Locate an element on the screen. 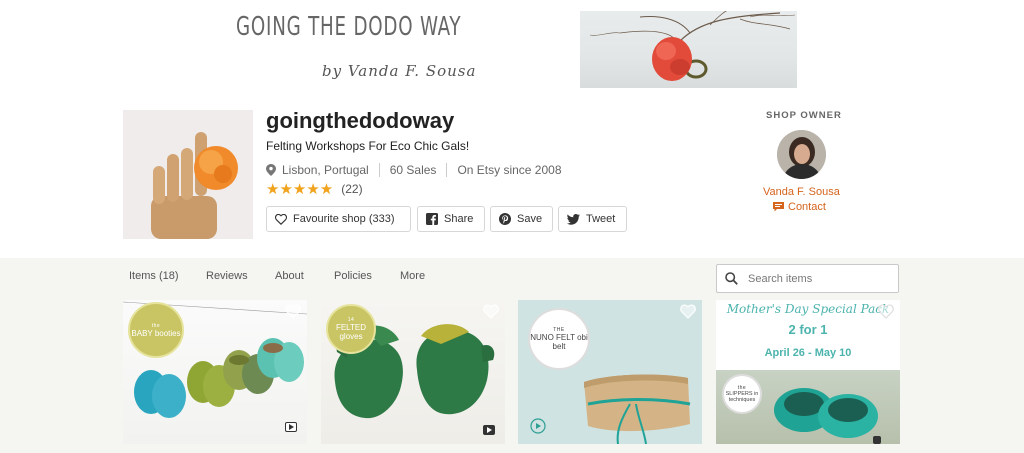  facebook-icon is located at coordinates (432, 219).